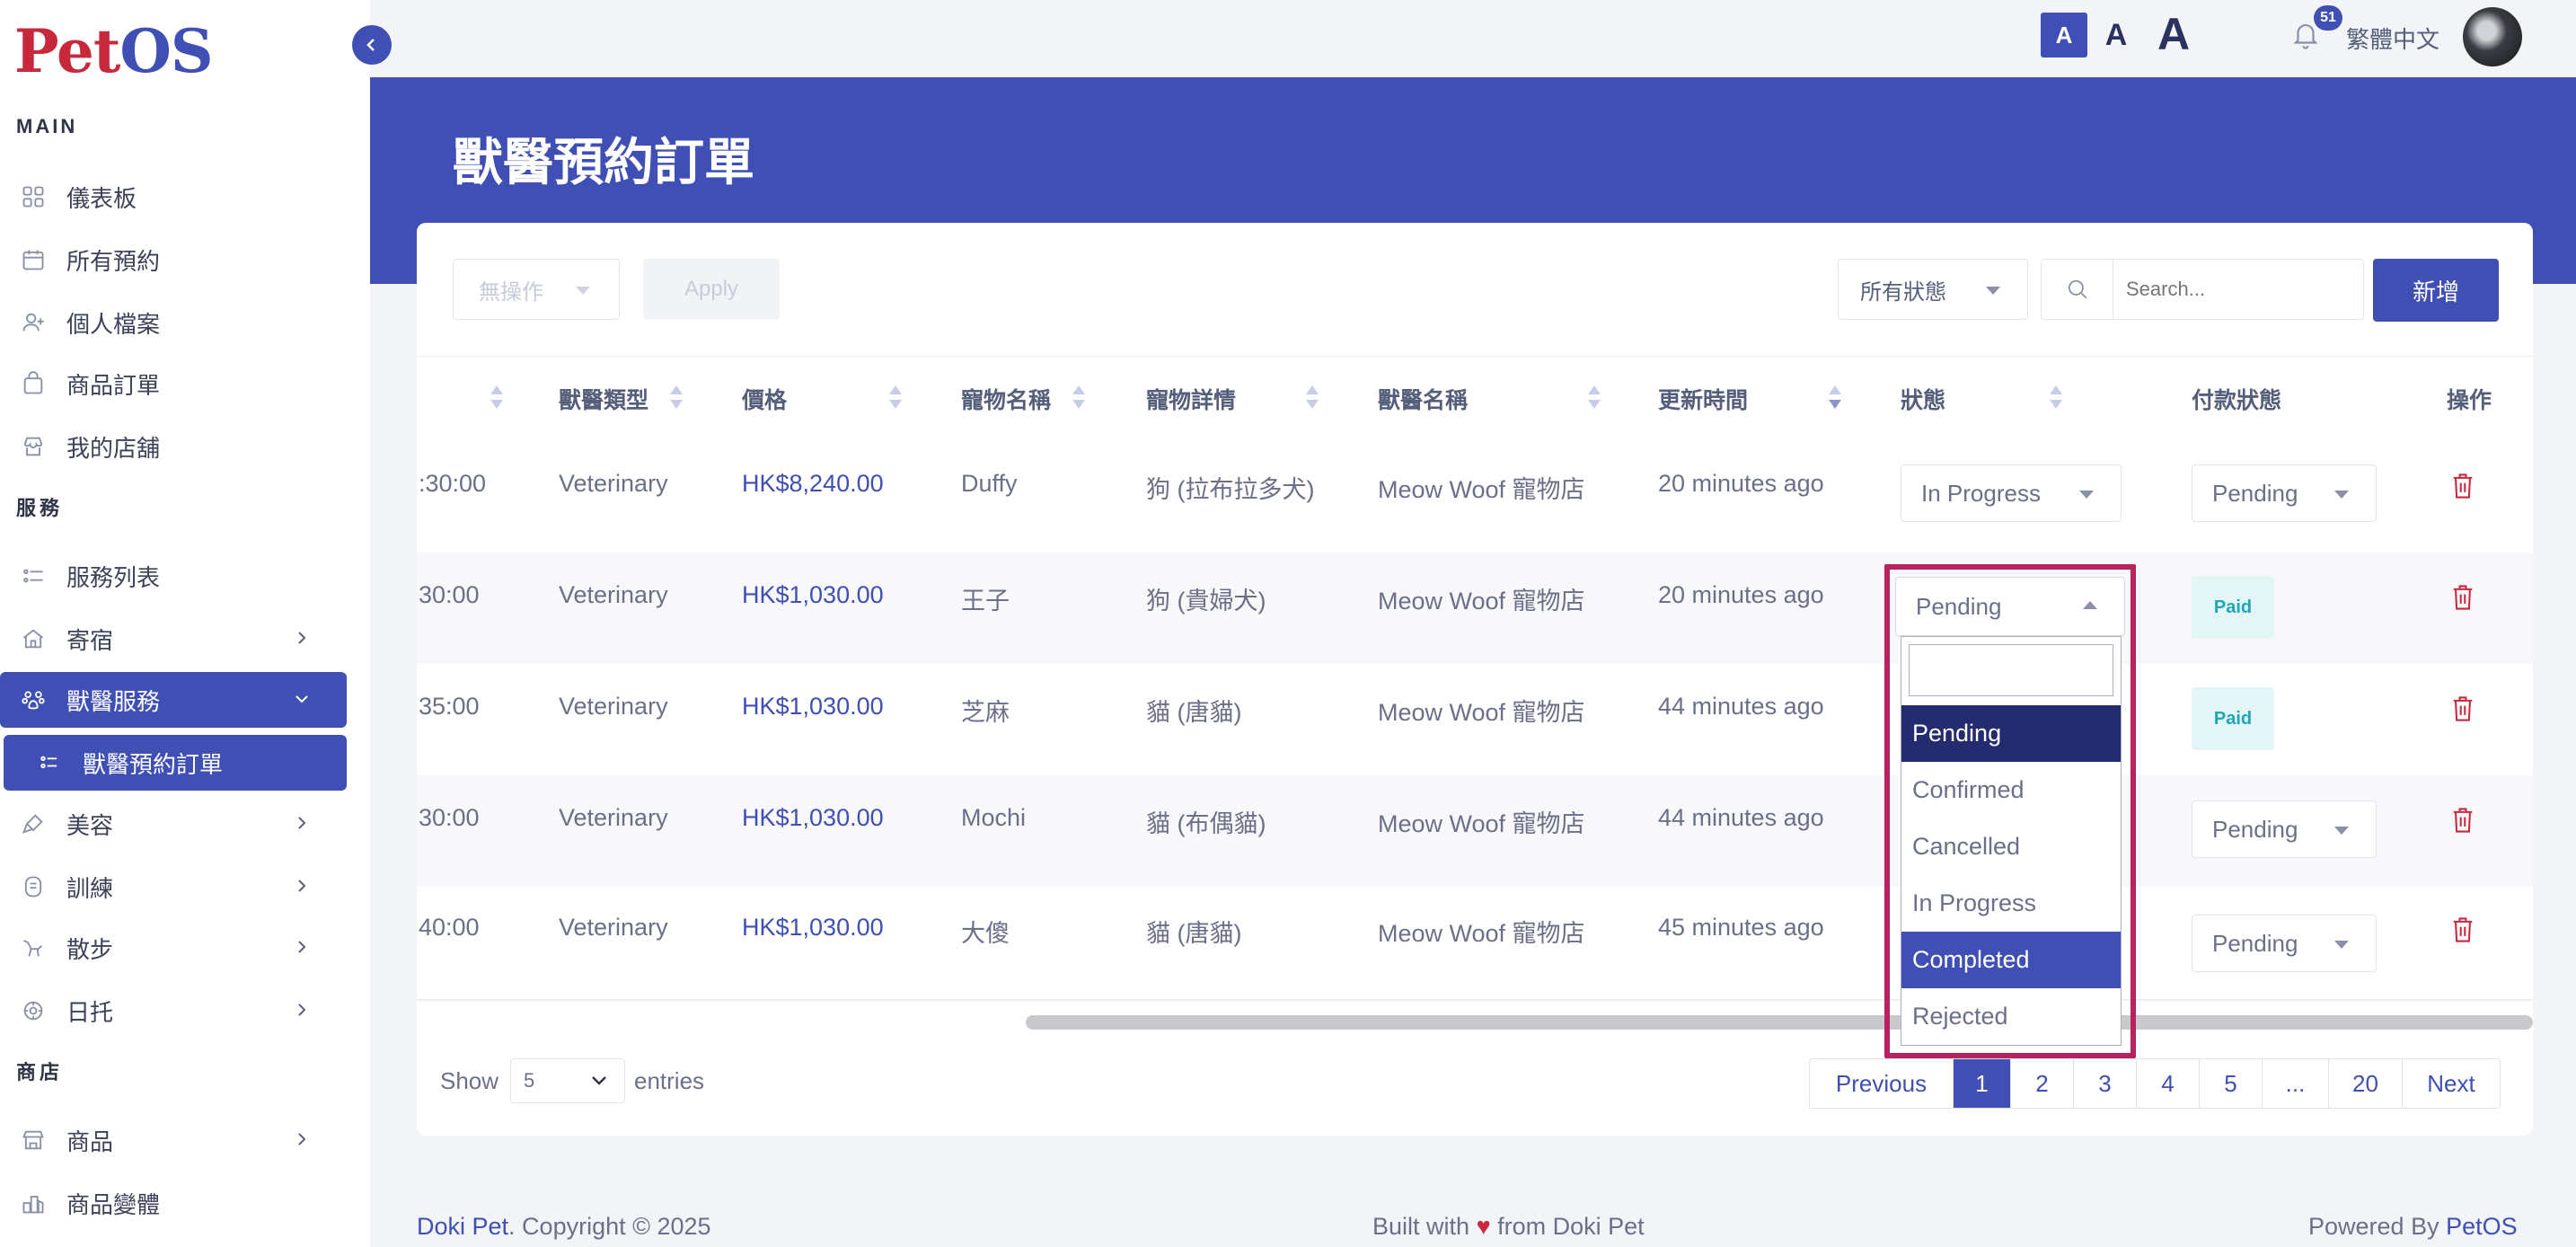 The height and width of the screenshot is (1247, 2576). What do you see at coordinates (173, 1140) in the screenshot?
I see `sidebar-item-products: 商品` at bounding box center [173, 1140].